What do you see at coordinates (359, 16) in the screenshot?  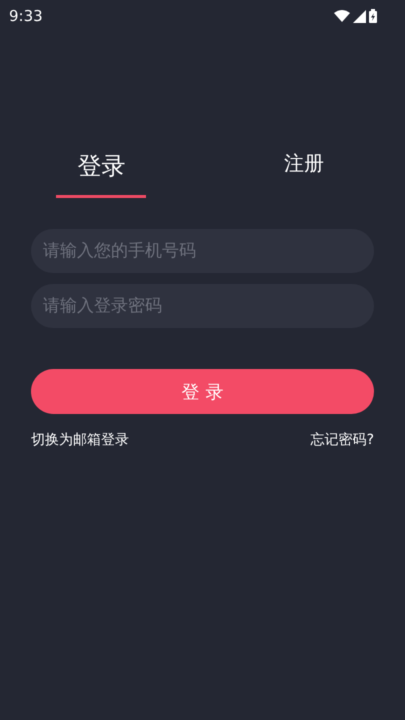 I see `signal-icon` at bounding box center [359, 16].